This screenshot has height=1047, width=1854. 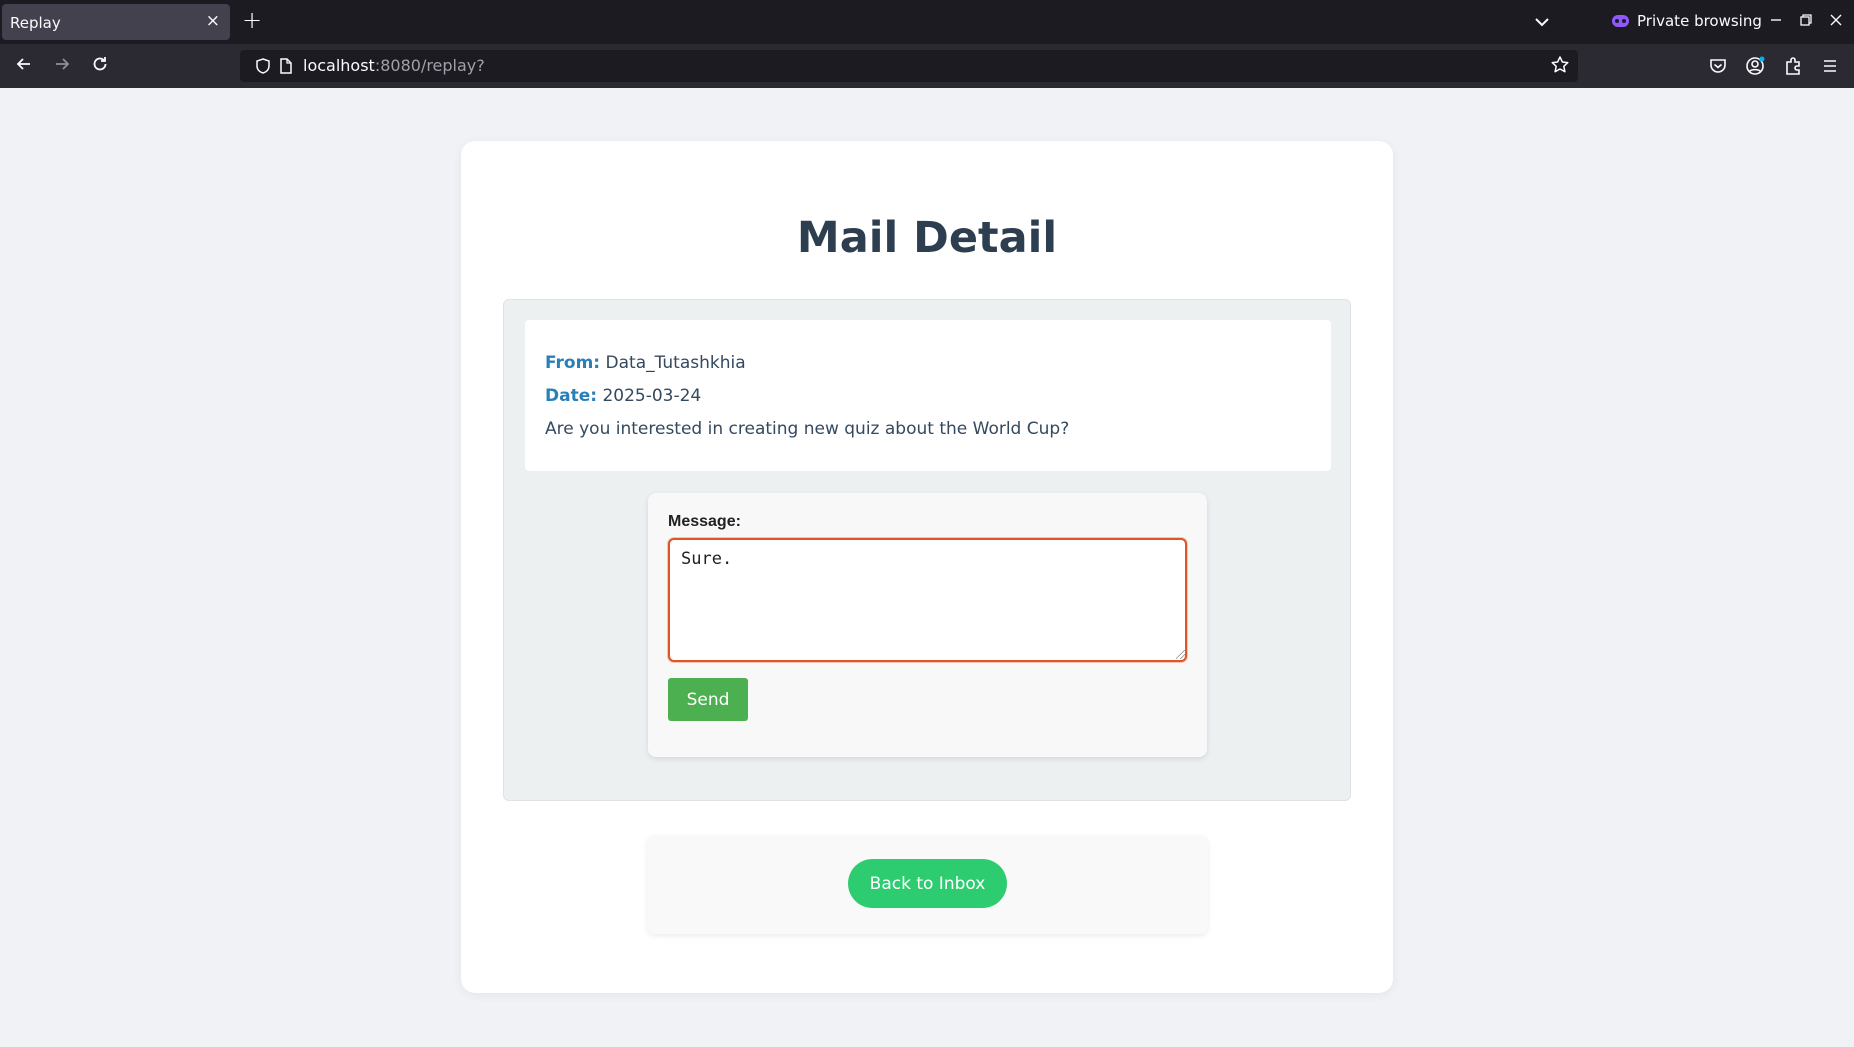 What do you see at coordinates (1542, 22) in the screenshot?
I see `chevron-down-icon` at bounding box center [1542, 22].